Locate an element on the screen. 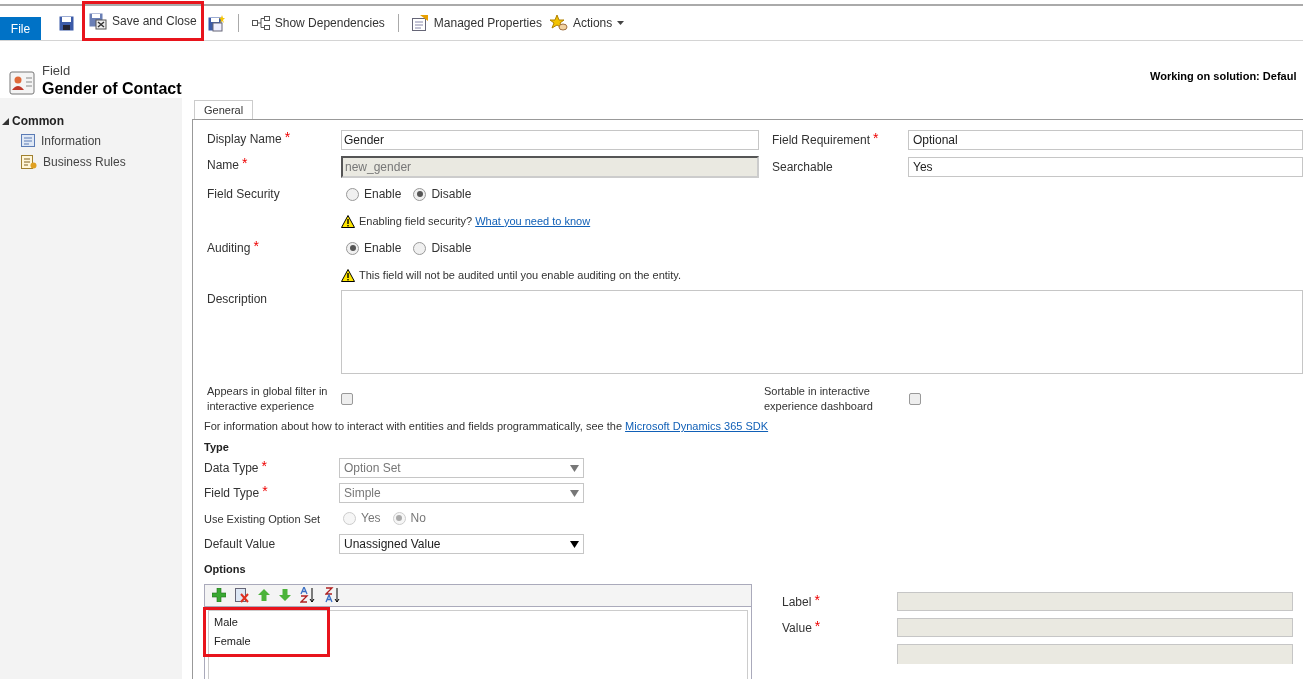 Image resolution: width=1303 pixels, height=679 pixels. field-label: Description is located at coordinates (237, 299).